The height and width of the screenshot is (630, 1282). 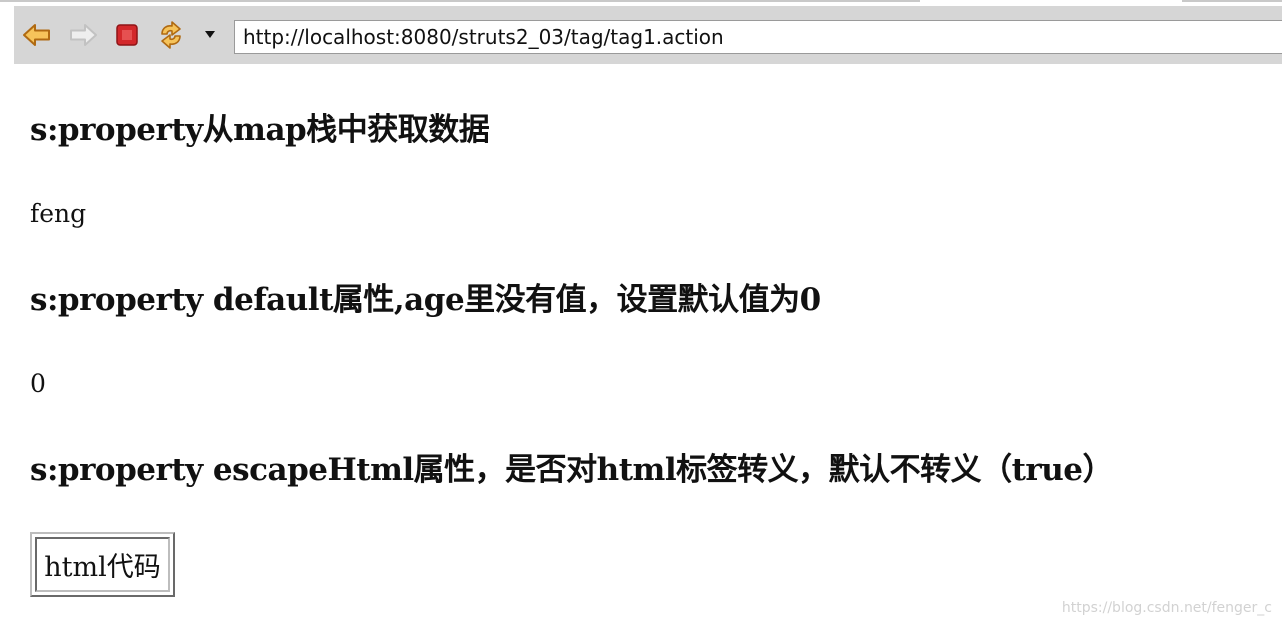 I want to click on refresh-icon, so click(x=171, y=35).